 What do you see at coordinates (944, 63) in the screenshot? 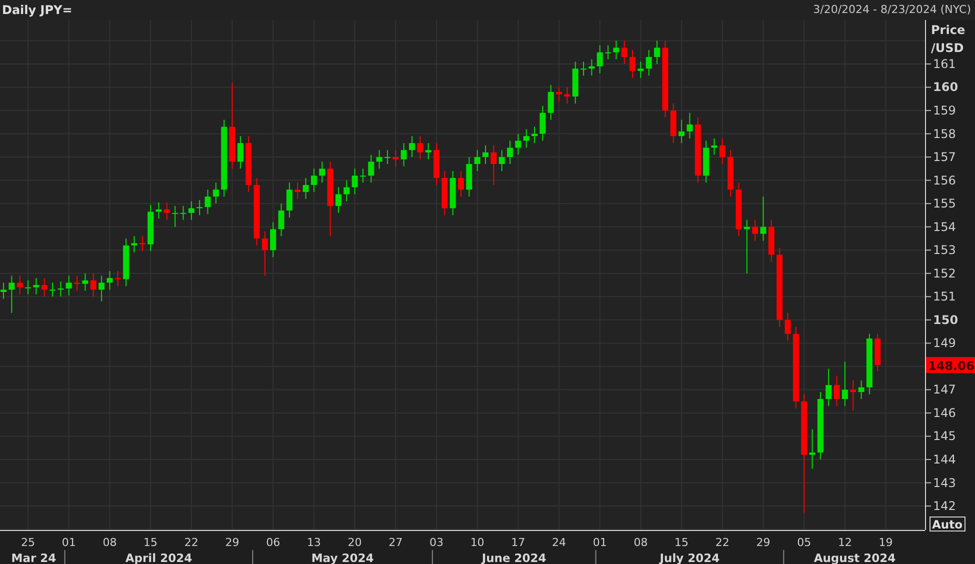
I see `price-tick-label: 161` at bounding box center [944, 63].